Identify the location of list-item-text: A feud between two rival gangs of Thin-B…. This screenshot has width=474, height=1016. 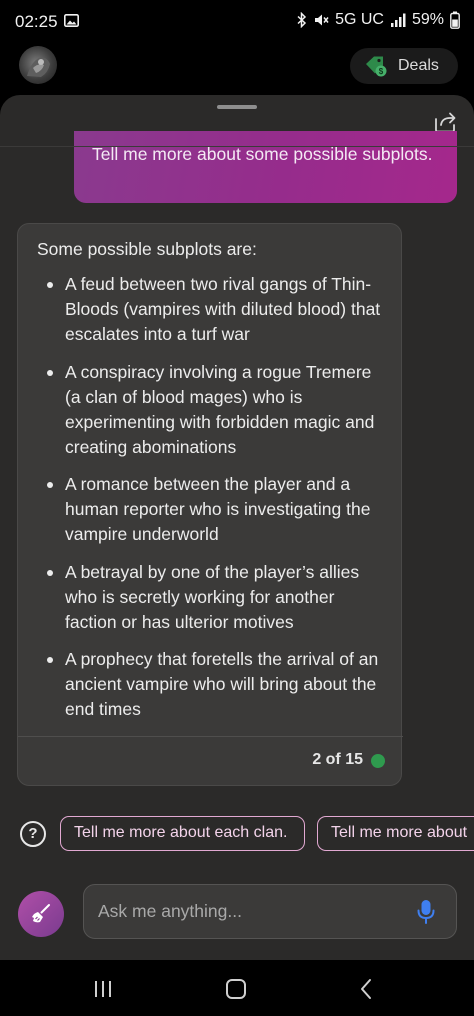
(223, 309).